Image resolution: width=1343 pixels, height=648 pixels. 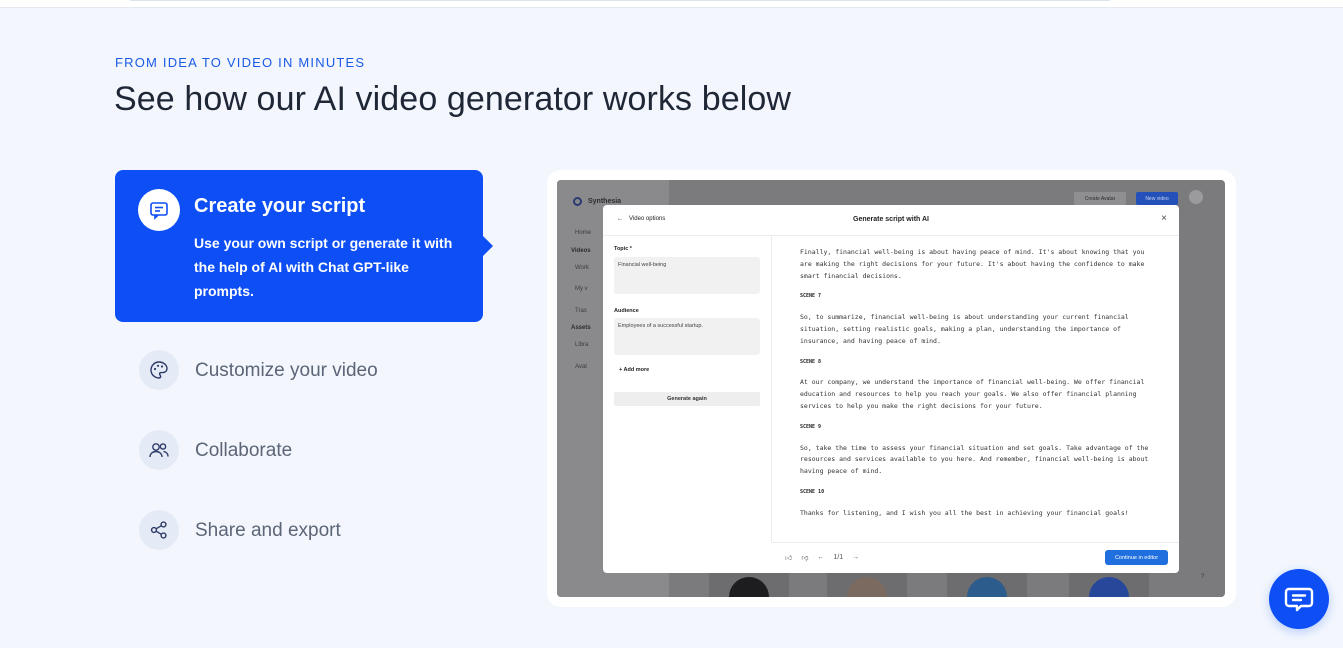 I want to click on close-icon: ×, so click(x=1164, y=218).